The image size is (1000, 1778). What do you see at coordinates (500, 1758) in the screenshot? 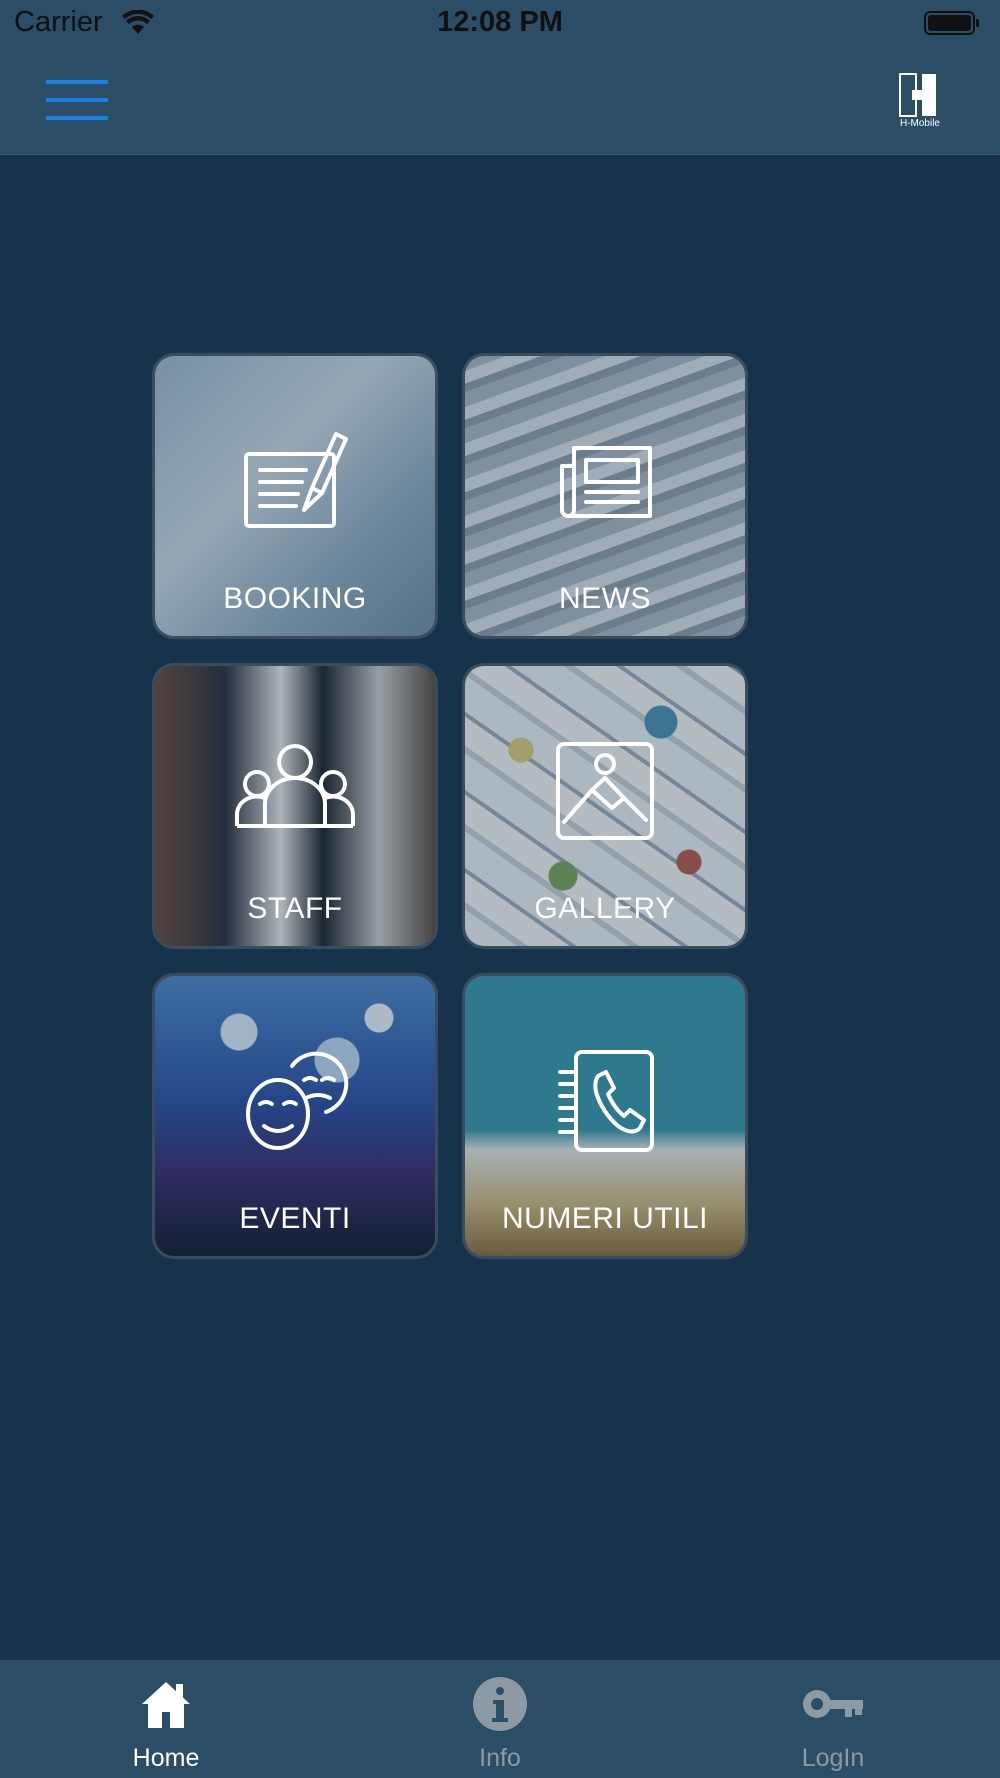
I see `tab-info-label: Info` at bounding box center [500, 1758].